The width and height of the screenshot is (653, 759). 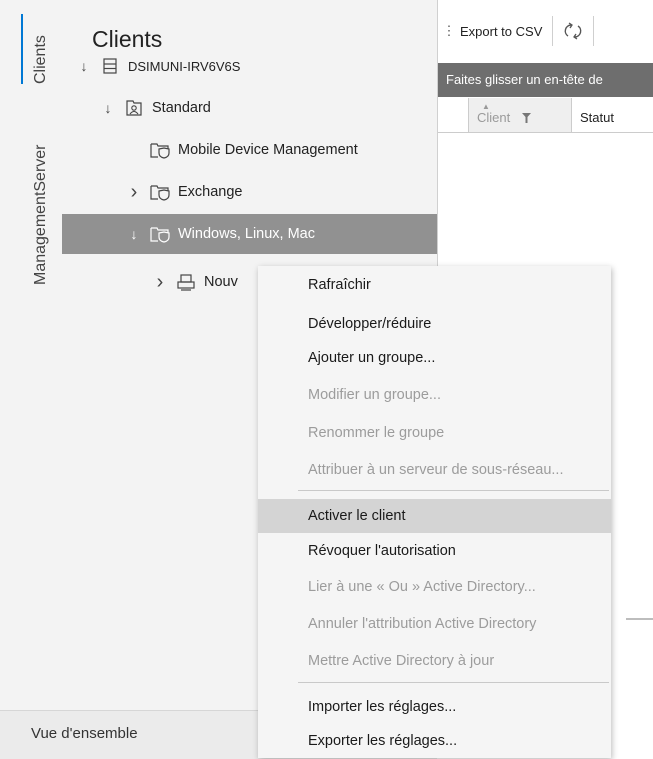 I want to click on column-header-statut: Statut, so click(x=597, y=118).